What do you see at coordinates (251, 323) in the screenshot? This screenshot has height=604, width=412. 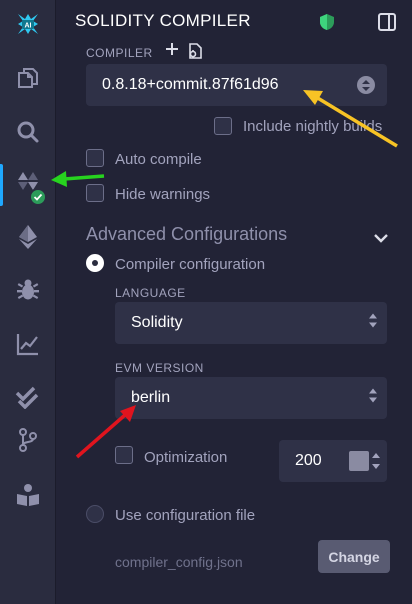 I see `language-select: Solidity` at bounding box center [251, 323].